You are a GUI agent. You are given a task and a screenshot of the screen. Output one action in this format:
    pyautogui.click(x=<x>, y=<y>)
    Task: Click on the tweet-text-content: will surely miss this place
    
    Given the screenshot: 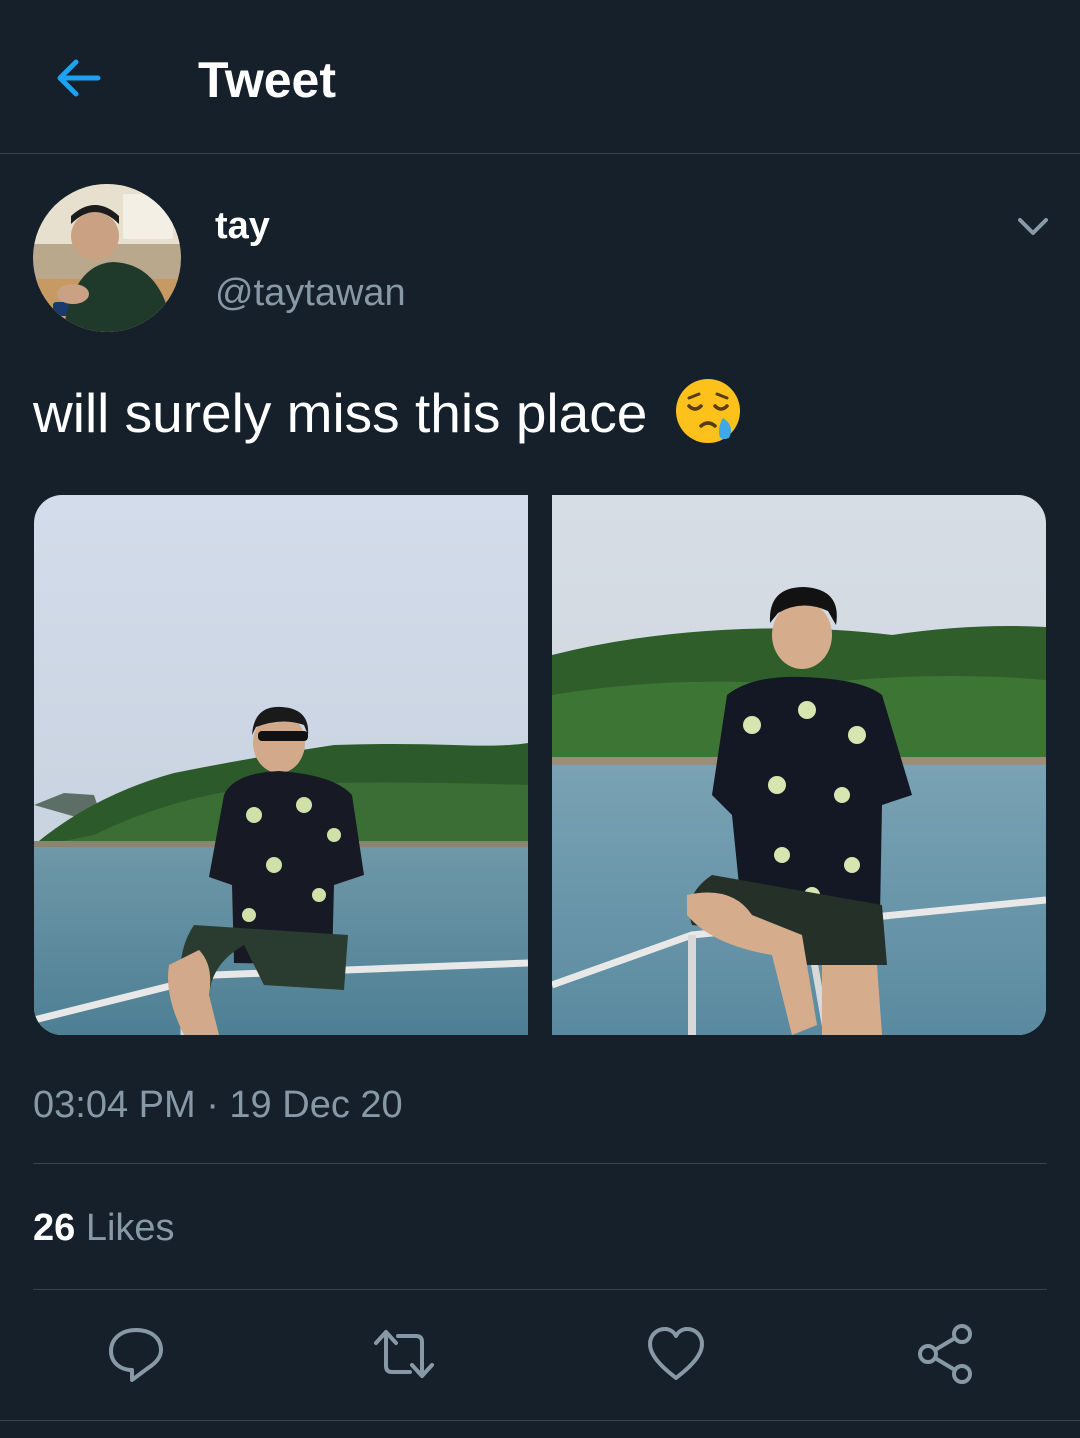 What is the action you would take?
    pyautogui.click(x=340, y=413)
    